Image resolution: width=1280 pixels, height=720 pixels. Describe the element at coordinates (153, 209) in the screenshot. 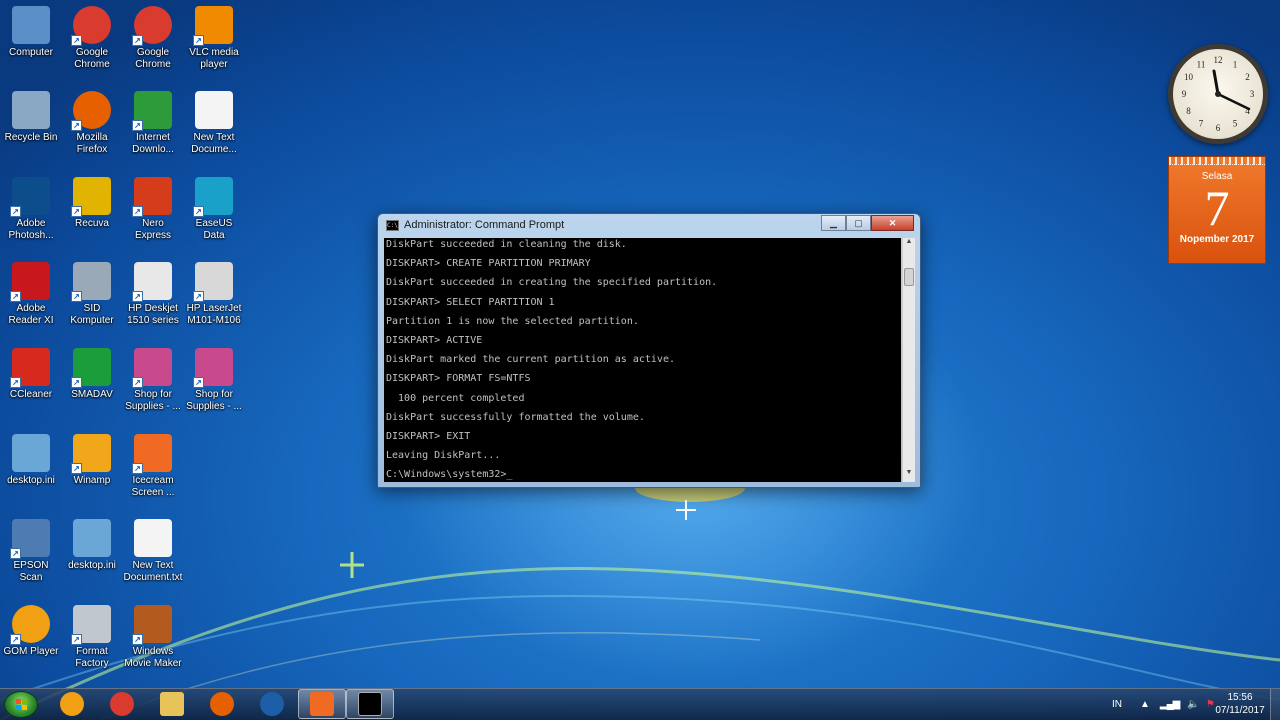

I see `desktop-shortcut: ↗ Nero Express` at that location.